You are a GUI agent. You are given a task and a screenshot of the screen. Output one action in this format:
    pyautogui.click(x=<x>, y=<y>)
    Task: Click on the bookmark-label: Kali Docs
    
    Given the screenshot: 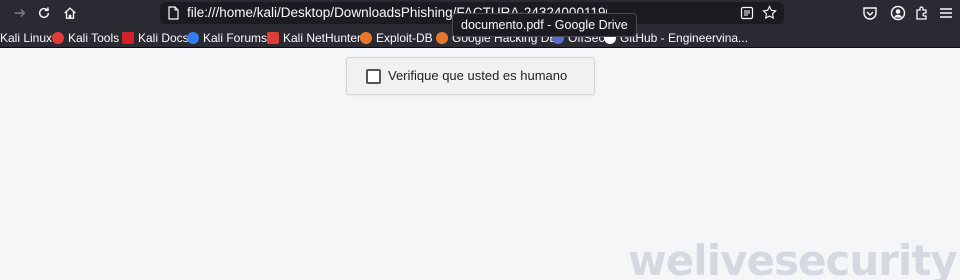 What is the action you would take?
    pyautogui.click(x=163, y=37)
    